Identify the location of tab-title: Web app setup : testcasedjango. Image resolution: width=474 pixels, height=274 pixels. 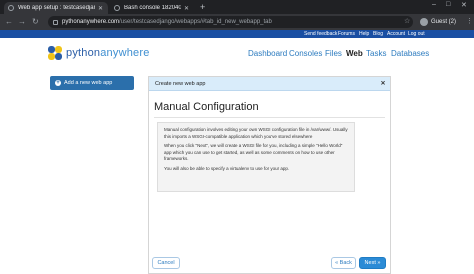
(56, 8).